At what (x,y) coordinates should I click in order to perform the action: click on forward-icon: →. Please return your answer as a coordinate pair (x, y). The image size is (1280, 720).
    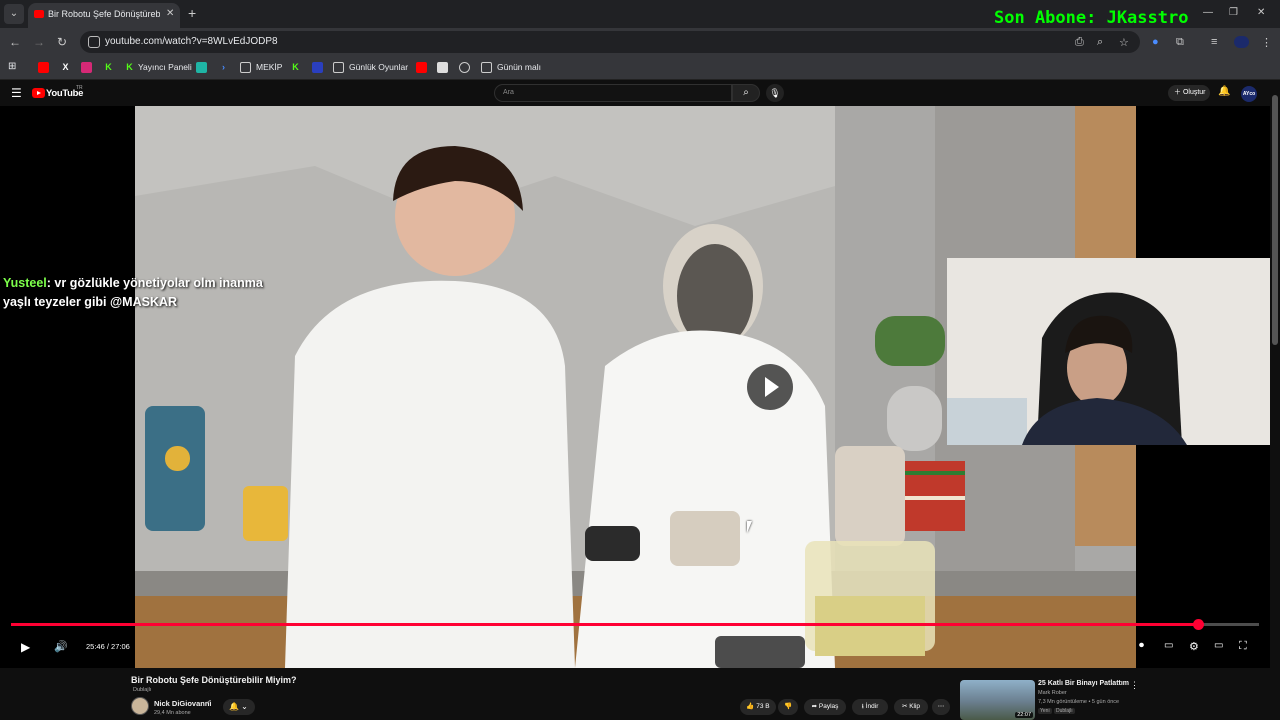
    Looking at the image, I should click on (39, 42).